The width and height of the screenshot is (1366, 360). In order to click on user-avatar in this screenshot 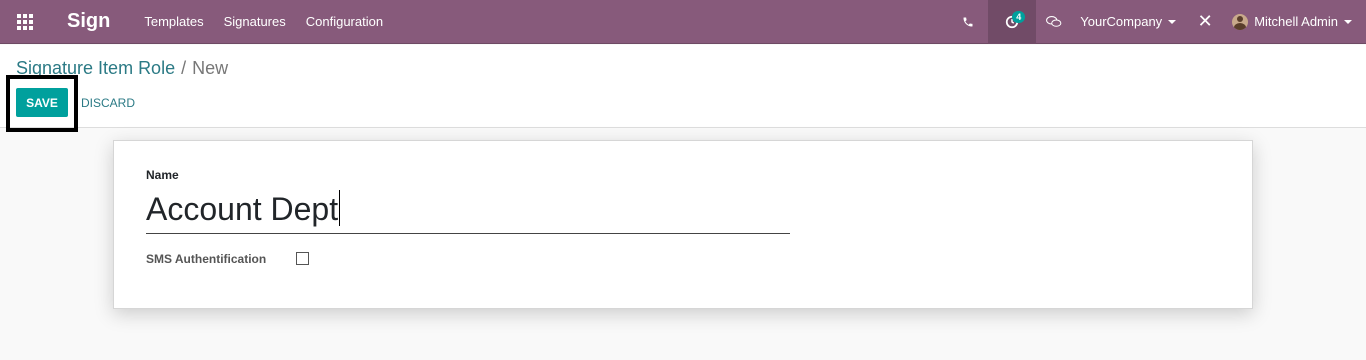, I will do `click(1240, 21)`.